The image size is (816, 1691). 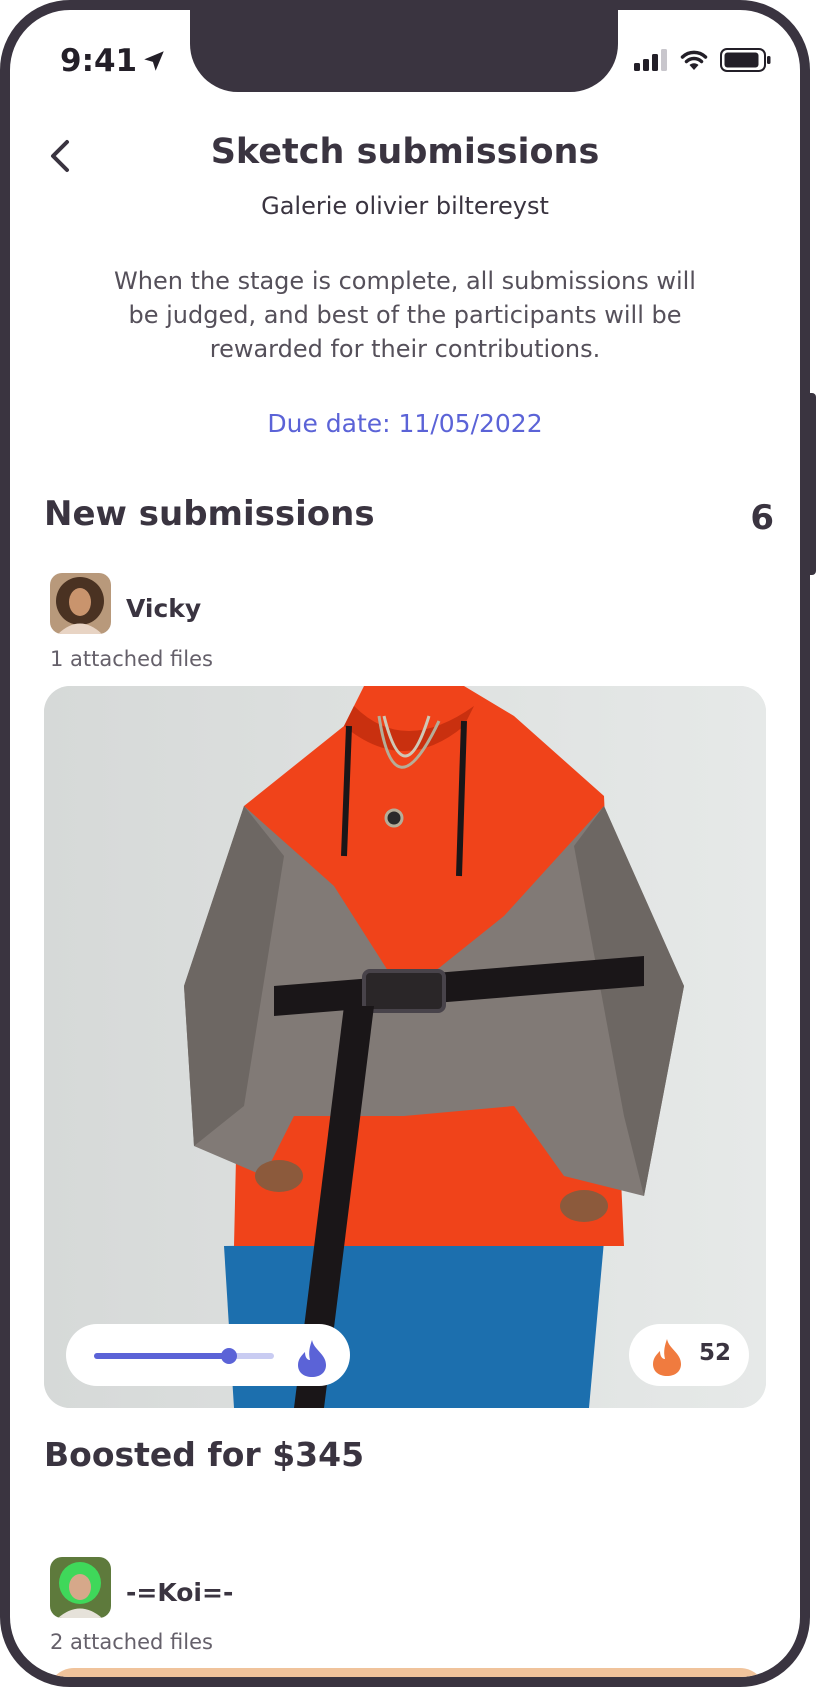 I want to click on notch, so click(x=404, y=51).